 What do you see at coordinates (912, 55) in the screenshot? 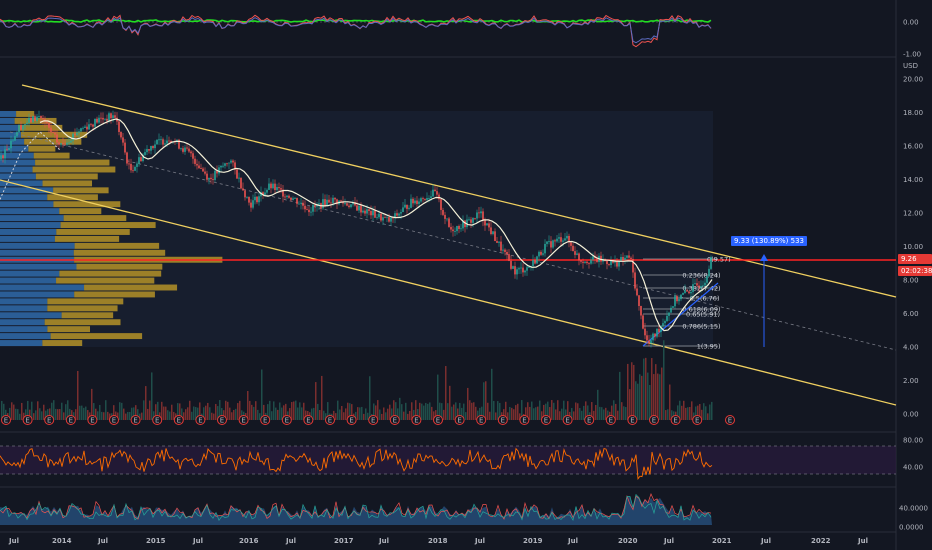
I see `osc-axis-label: -1.00` at bounding box center [912, 55].